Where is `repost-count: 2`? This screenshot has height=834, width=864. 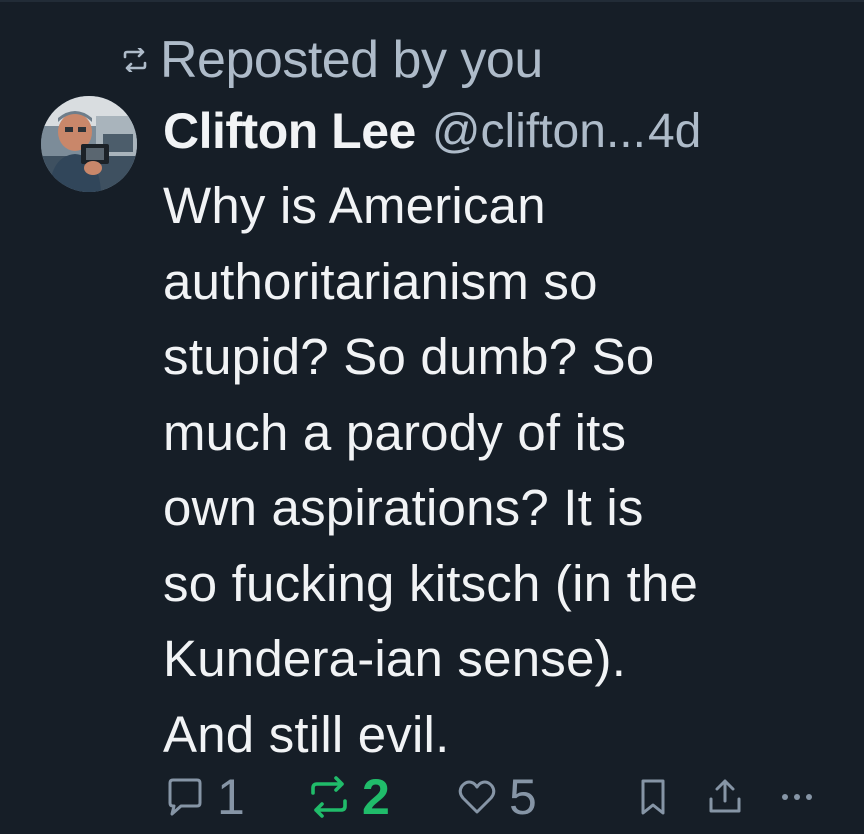
repost-count: 2 is located at coordinates (376, 797).